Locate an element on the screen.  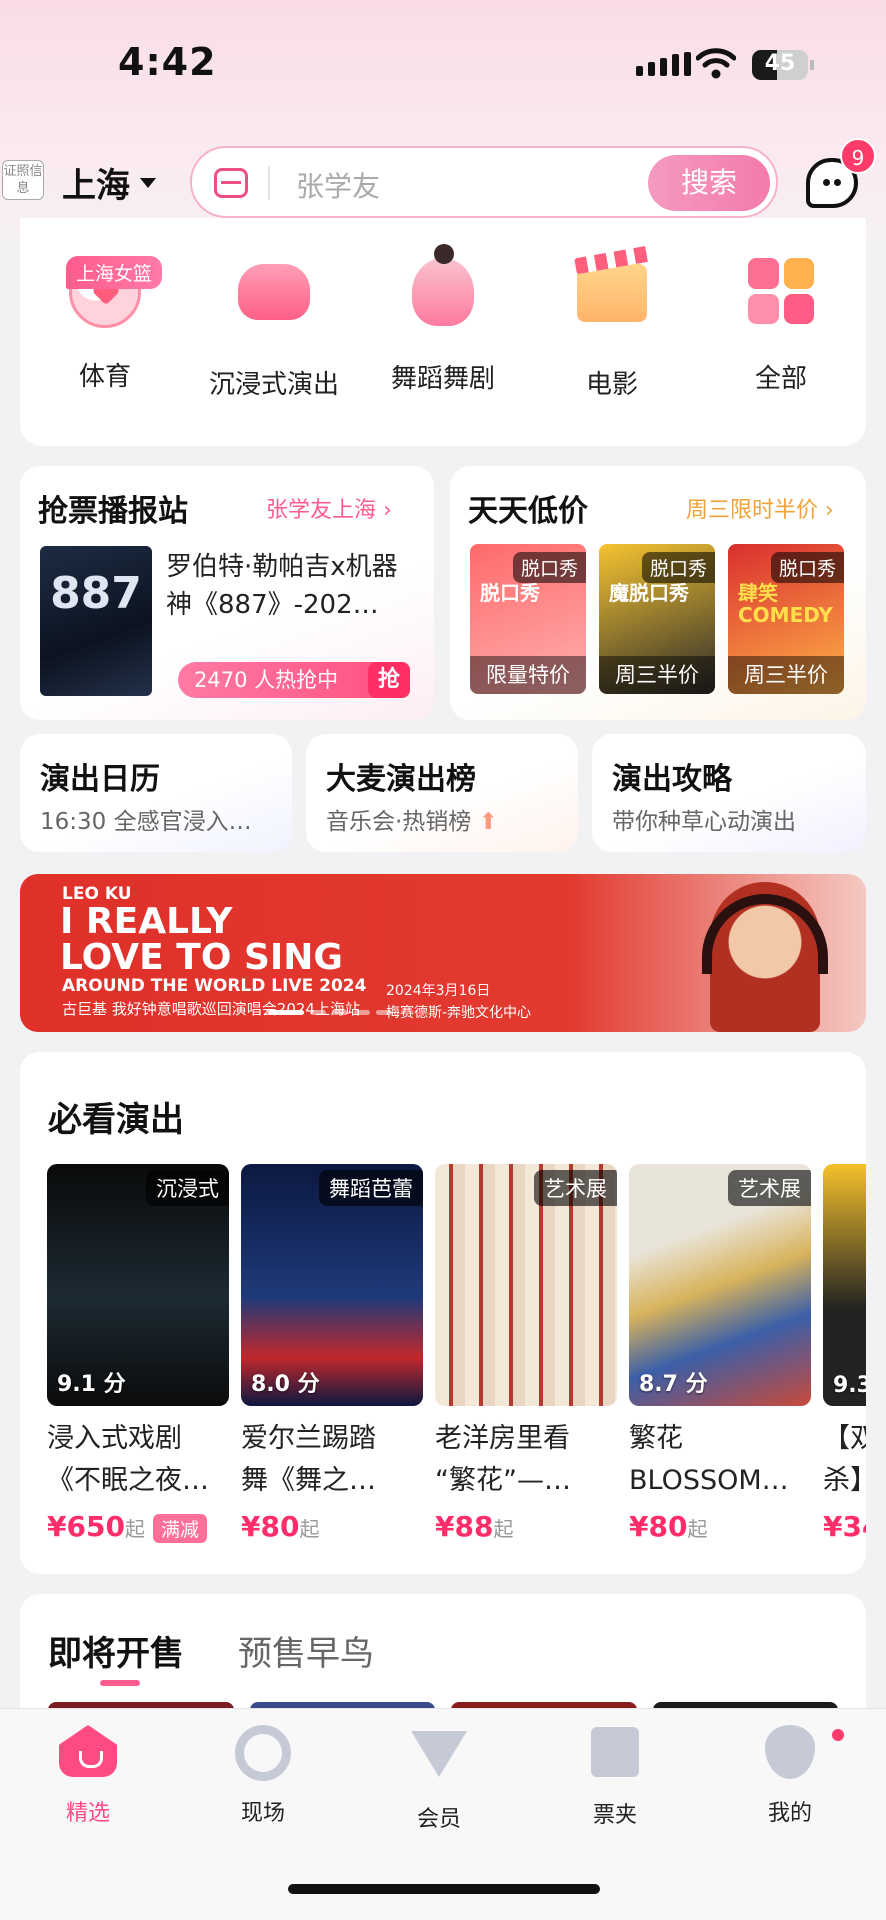
category-label: 体育 is located at coordinates (104, 377).